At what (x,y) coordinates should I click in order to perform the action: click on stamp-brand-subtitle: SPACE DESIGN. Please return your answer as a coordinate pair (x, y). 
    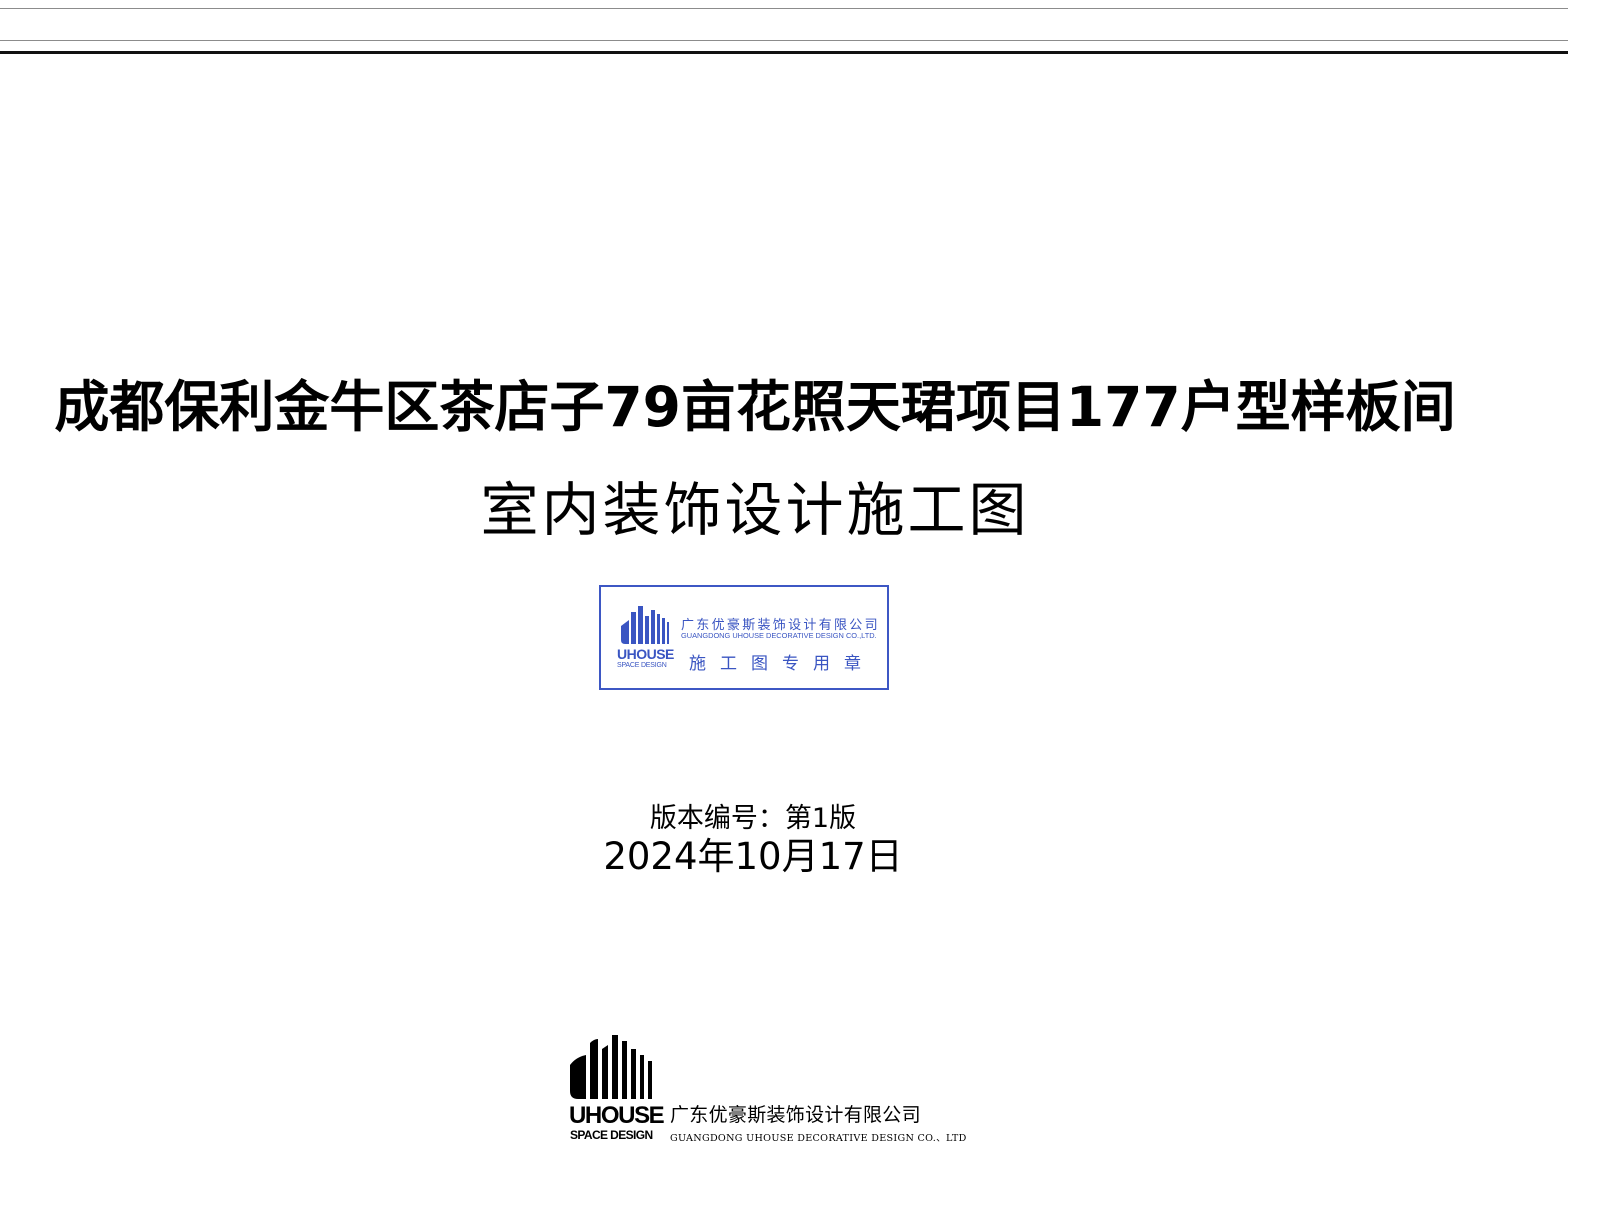
    Looking at the image, I should click on (642, 665).